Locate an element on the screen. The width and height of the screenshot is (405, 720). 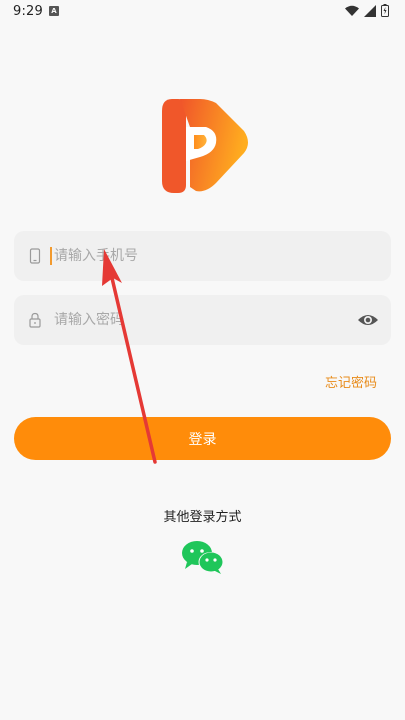
app-logo-icon is located at coordinates (205, 146).